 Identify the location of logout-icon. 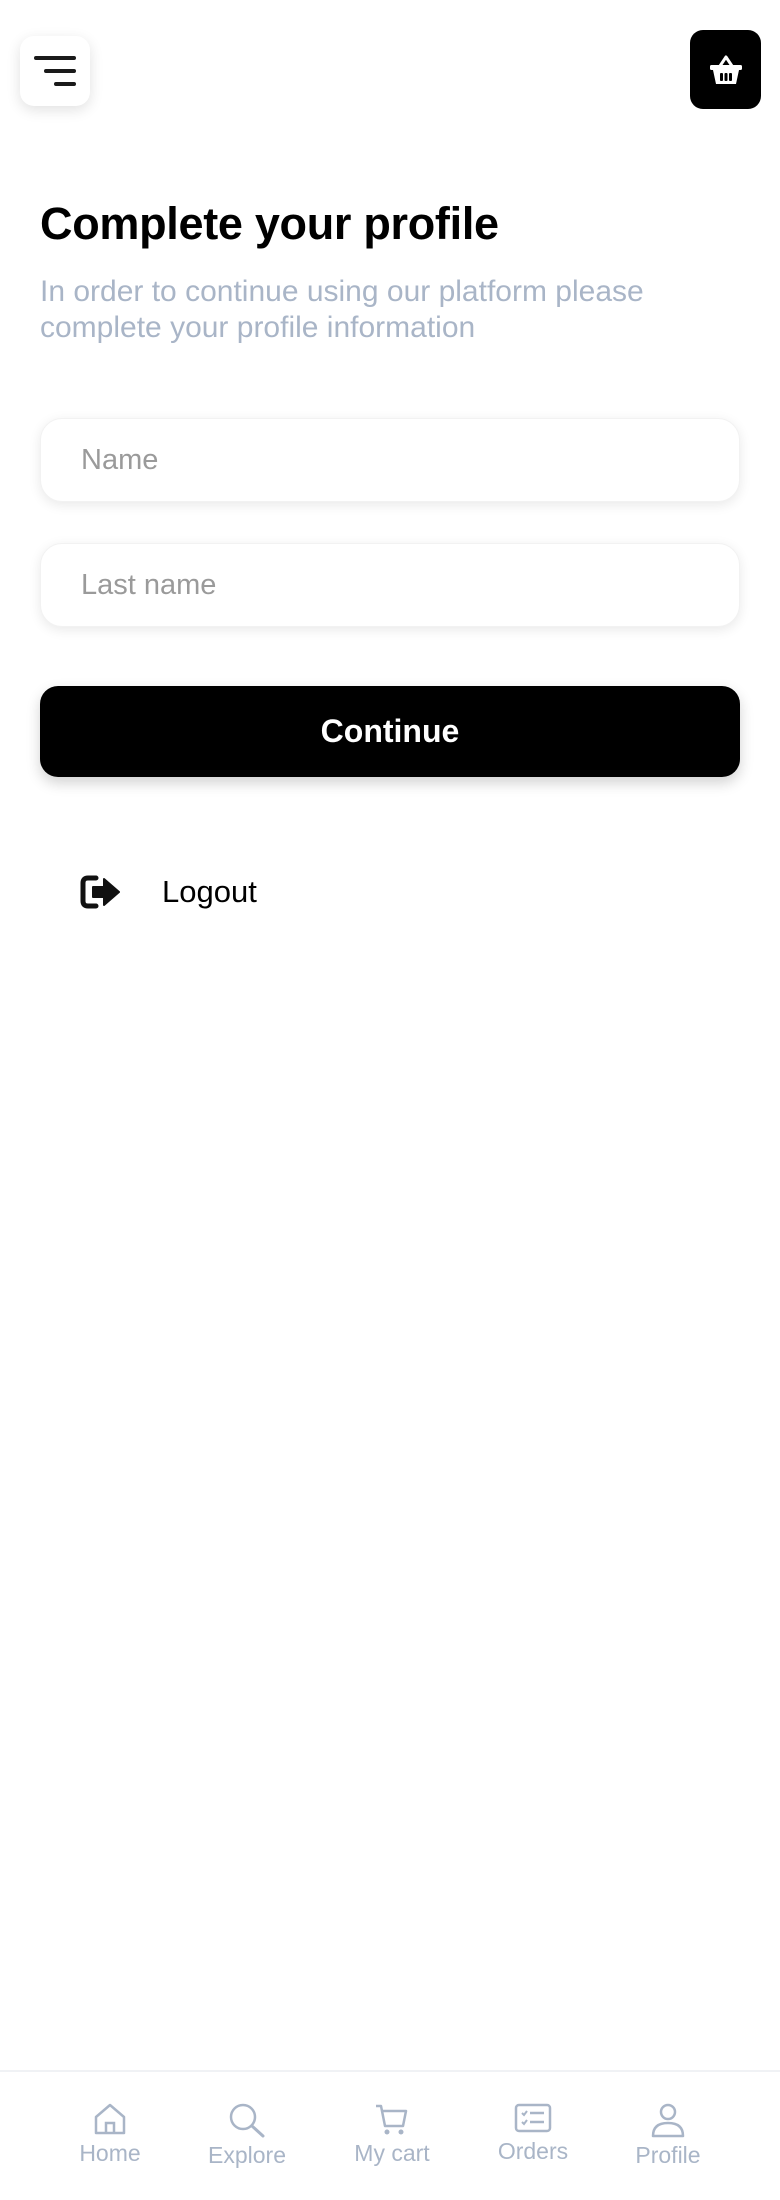
(100, 892).